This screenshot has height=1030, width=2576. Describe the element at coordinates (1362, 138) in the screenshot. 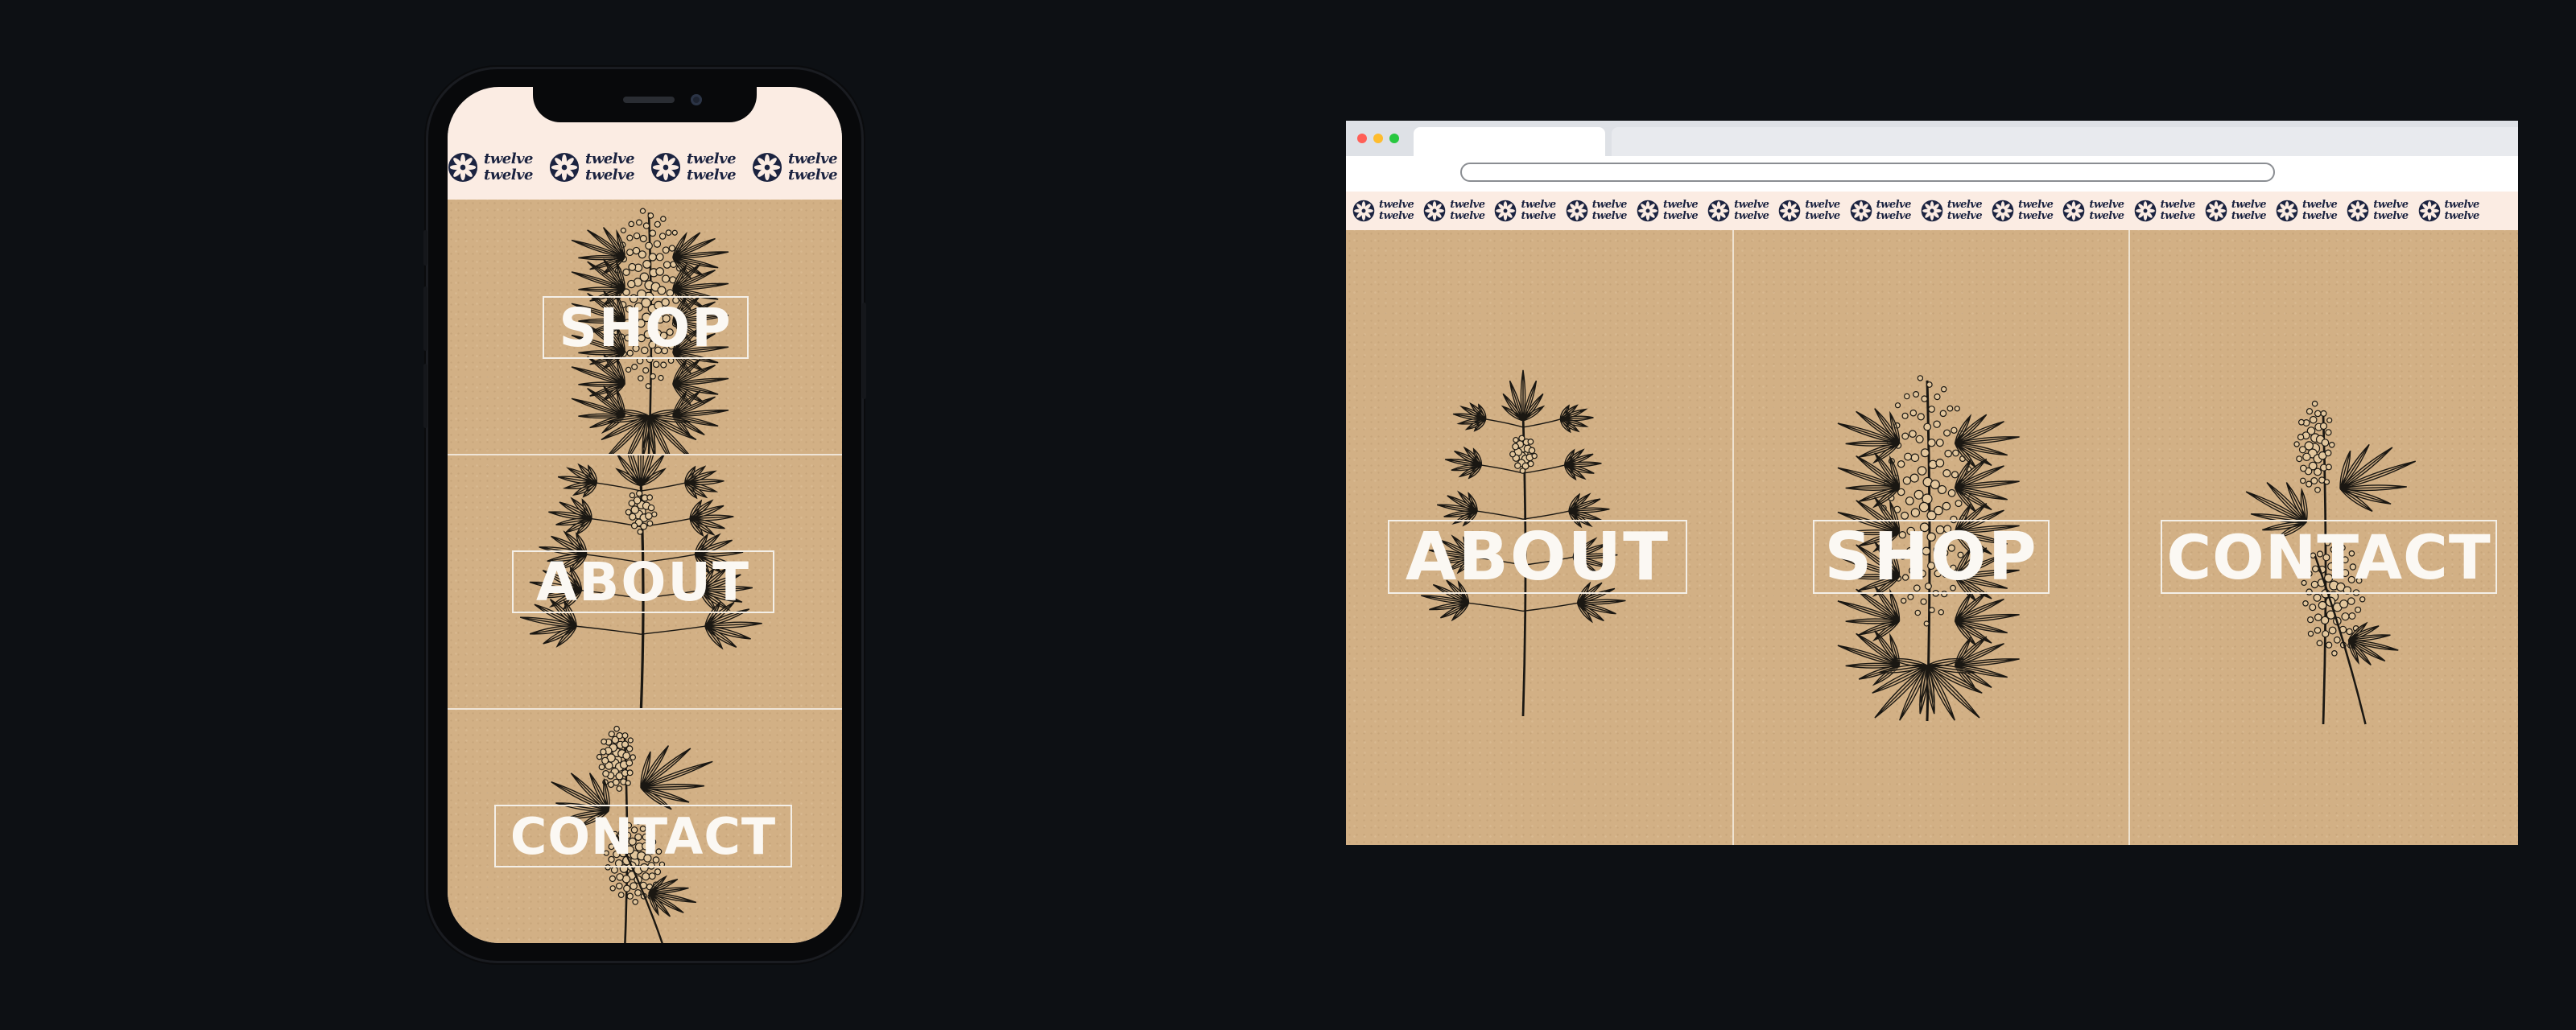

I see `window-close-button` at that location.